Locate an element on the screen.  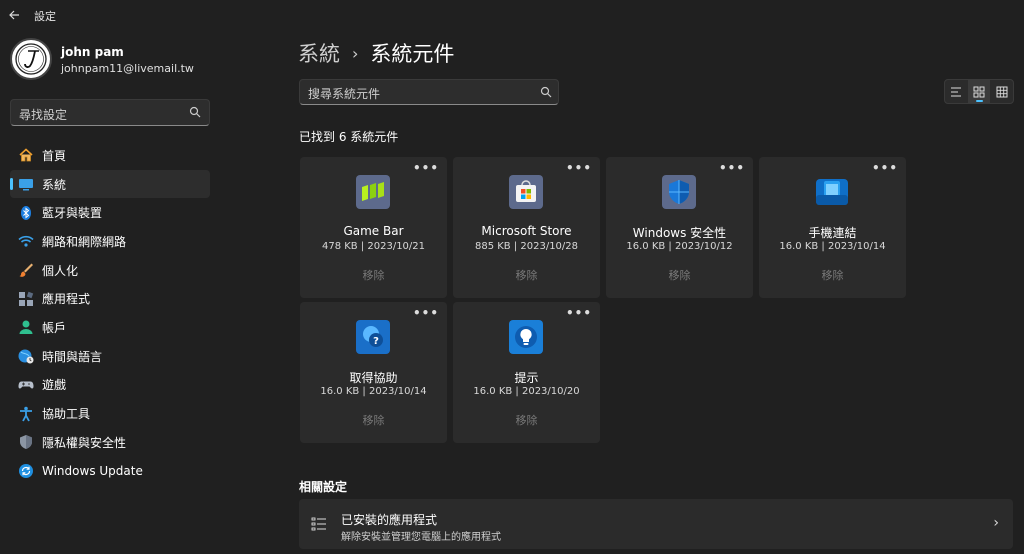
user-name: john pam is located at coordinates (92, 52).